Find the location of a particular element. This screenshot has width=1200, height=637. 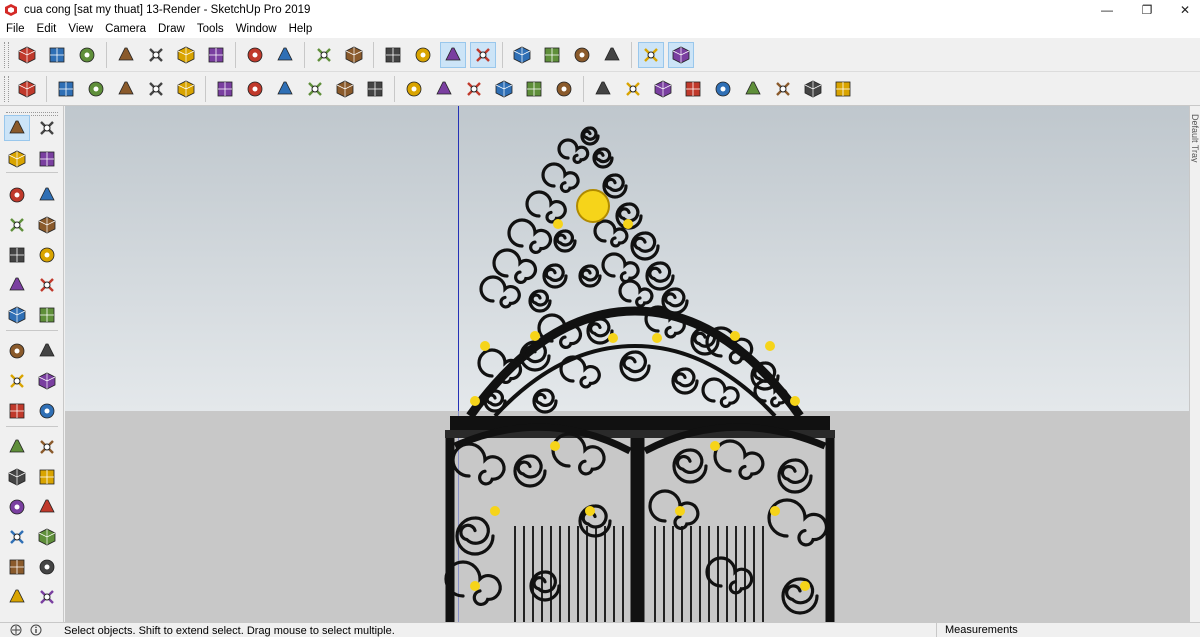

front-view-button is located at coordinates (474, 89).